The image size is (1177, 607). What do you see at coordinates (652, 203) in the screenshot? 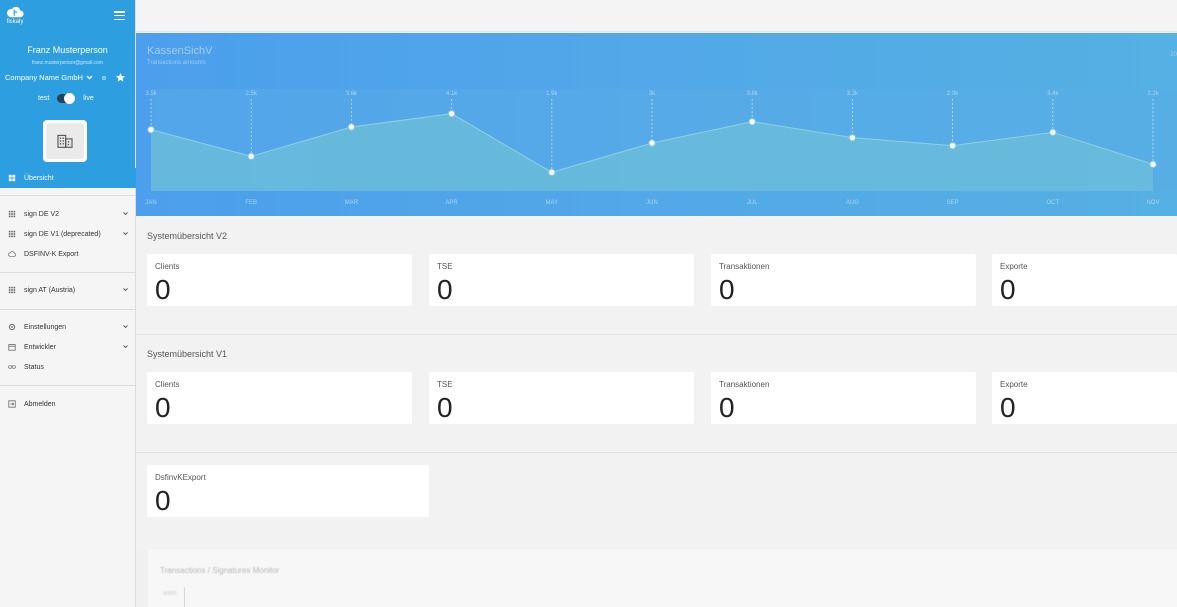
I see `chart-x-tick-label: JUN` at bounding box center [652, 203].